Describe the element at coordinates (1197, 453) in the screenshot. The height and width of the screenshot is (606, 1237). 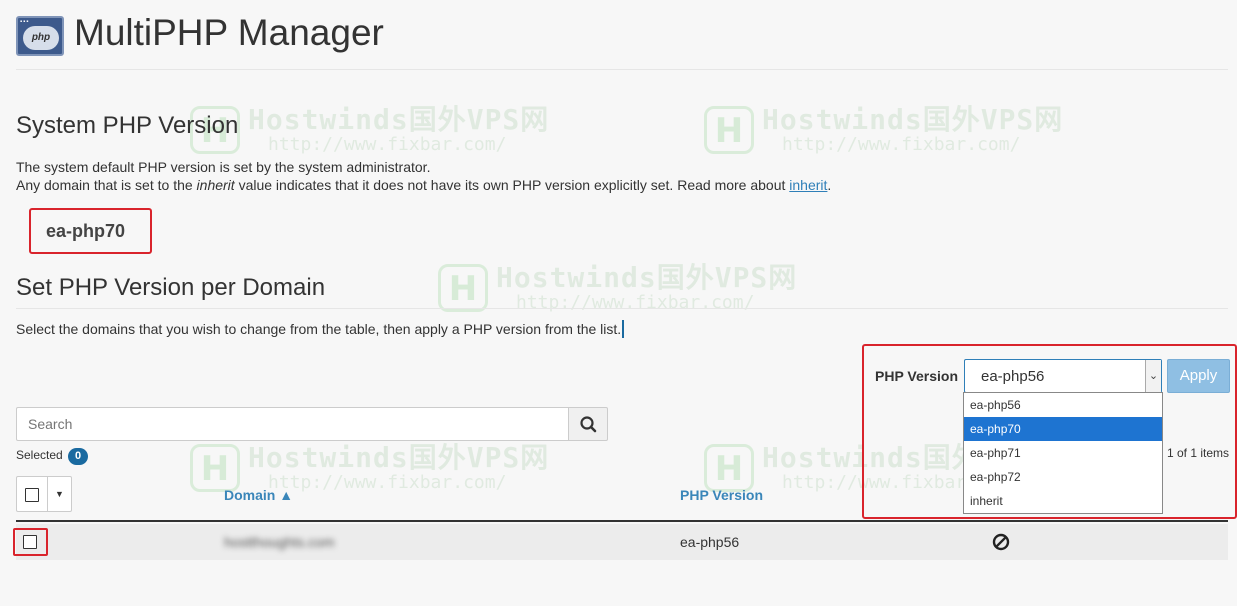
I see `items-count: 1 of 1 items` at that location.